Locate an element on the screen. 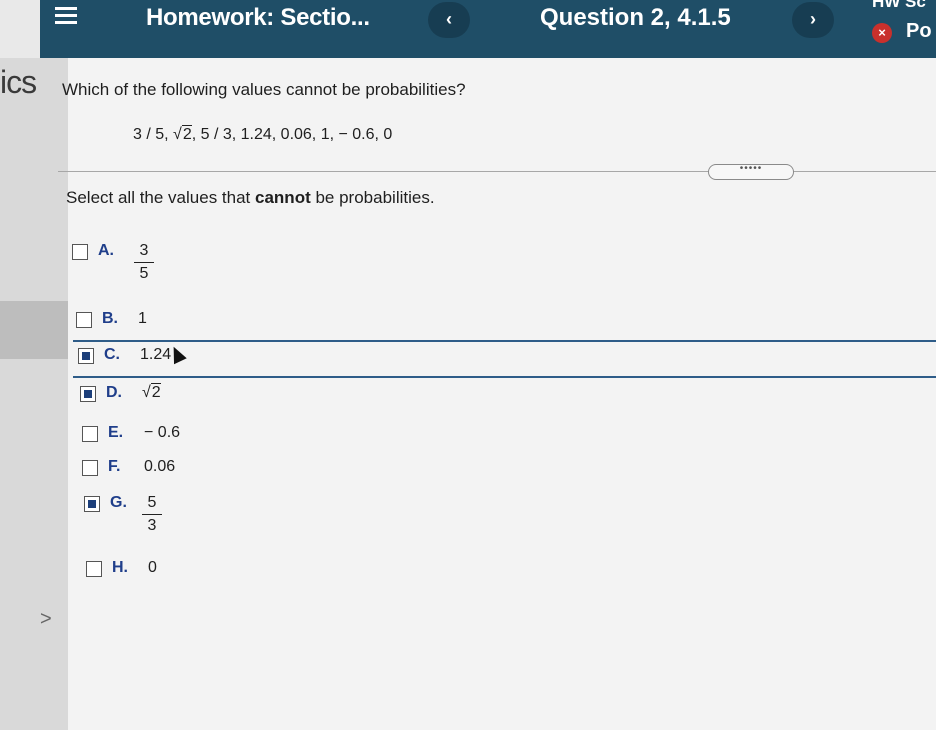  option-a-numerator: 3 is located at coordinates (144, 250).